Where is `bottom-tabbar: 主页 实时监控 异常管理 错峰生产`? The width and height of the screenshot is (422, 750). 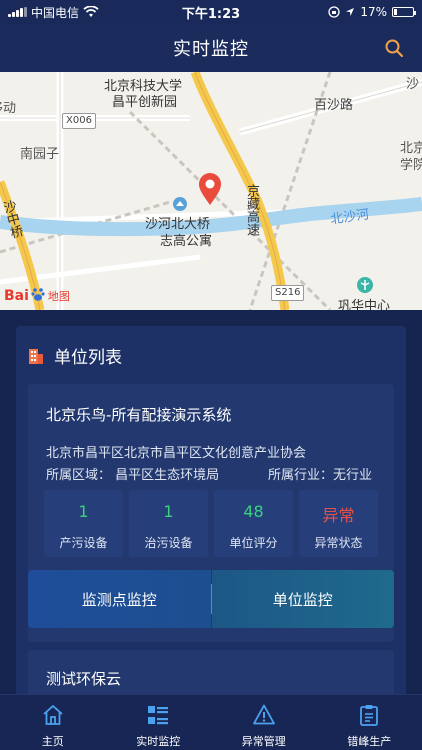 bottom-tabbar: 主页 实时监控 异常管理 错峰生产 is located at coordinates (211, 722).